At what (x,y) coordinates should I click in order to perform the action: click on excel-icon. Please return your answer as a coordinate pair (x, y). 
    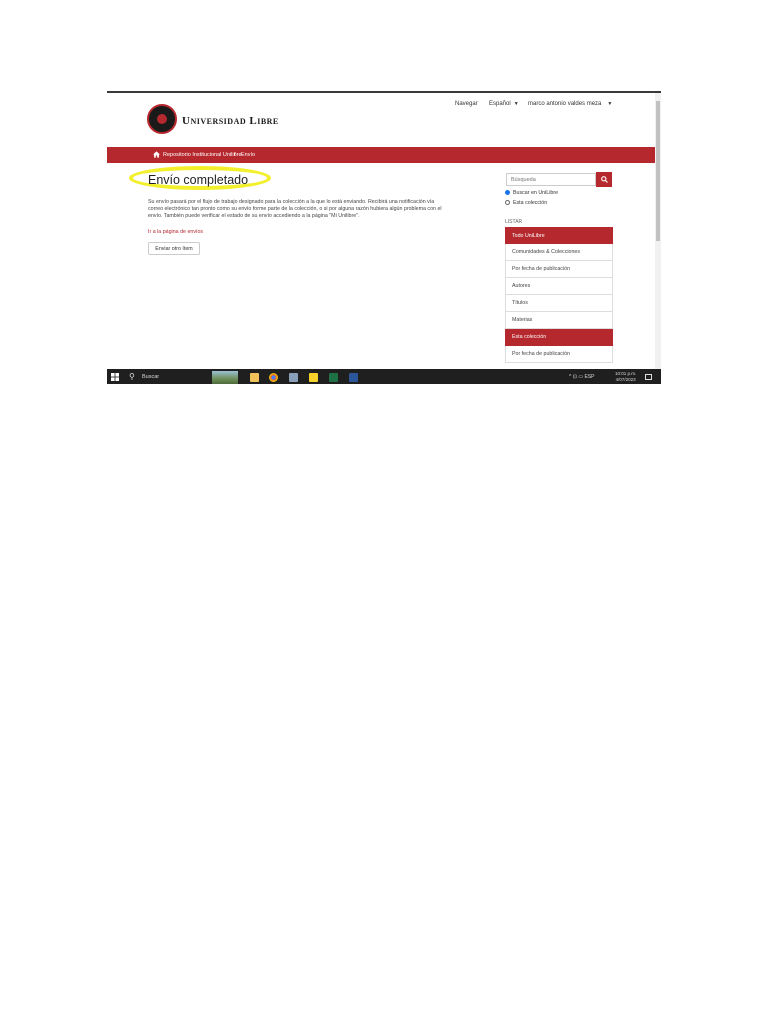
    Looking at the image, I should click on (333, 377).